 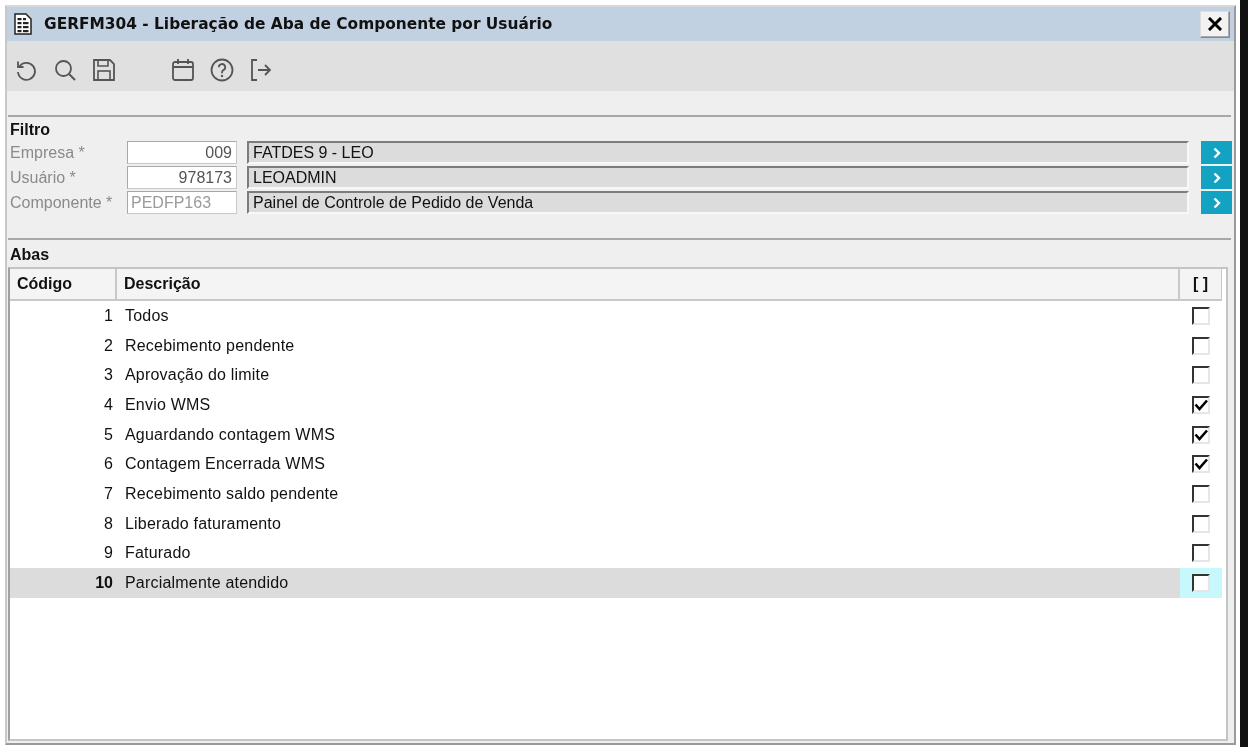 I want to click on description-cell-text: Recebimento pendente, so click(x=210, y=345).